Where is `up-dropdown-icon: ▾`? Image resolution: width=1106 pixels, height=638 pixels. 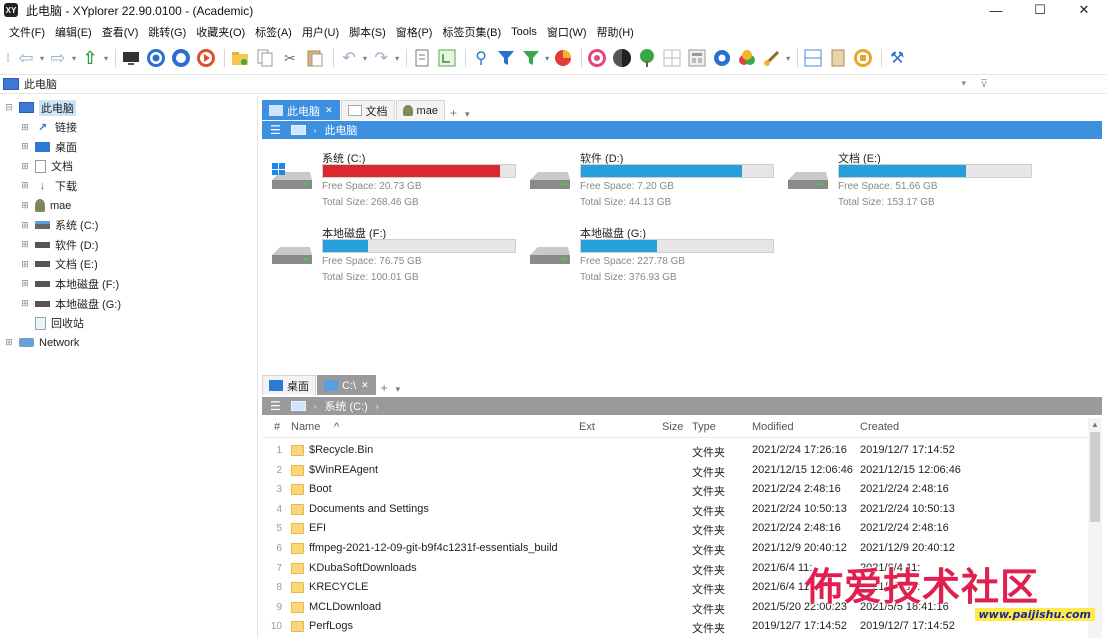 up-dropdown-icon: ▾ is located at coordinates (106, 58).